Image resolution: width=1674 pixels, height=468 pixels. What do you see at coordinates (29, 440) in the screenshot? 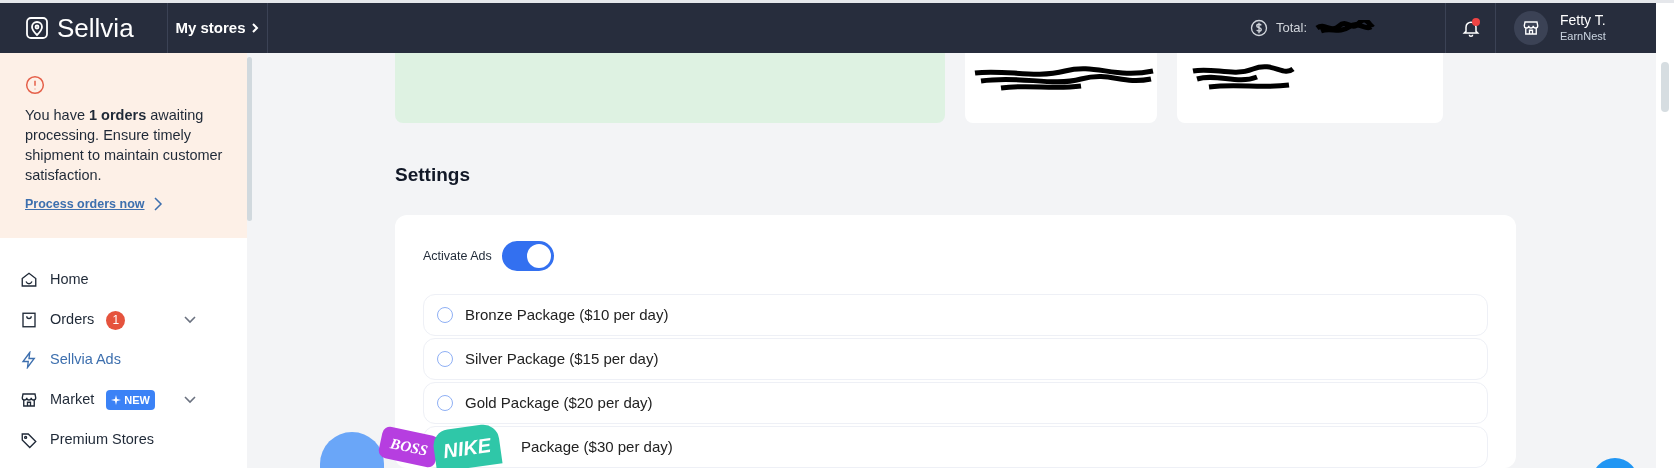
I see `tag-icon` at bounding box center [29, 440].